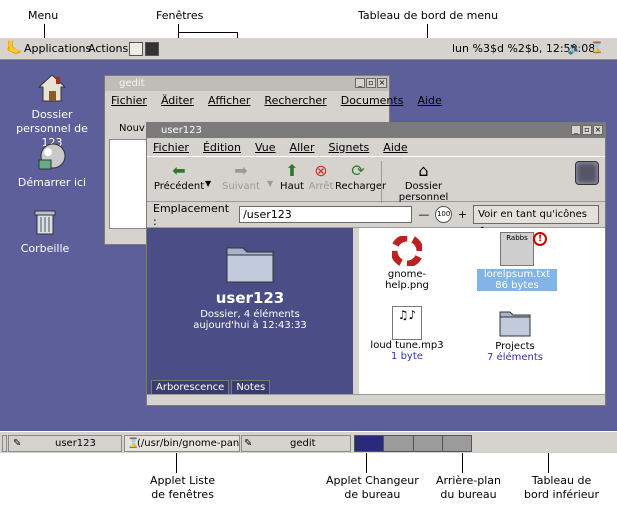  I want to click on menu-item: Afficher, so click(229, 100).